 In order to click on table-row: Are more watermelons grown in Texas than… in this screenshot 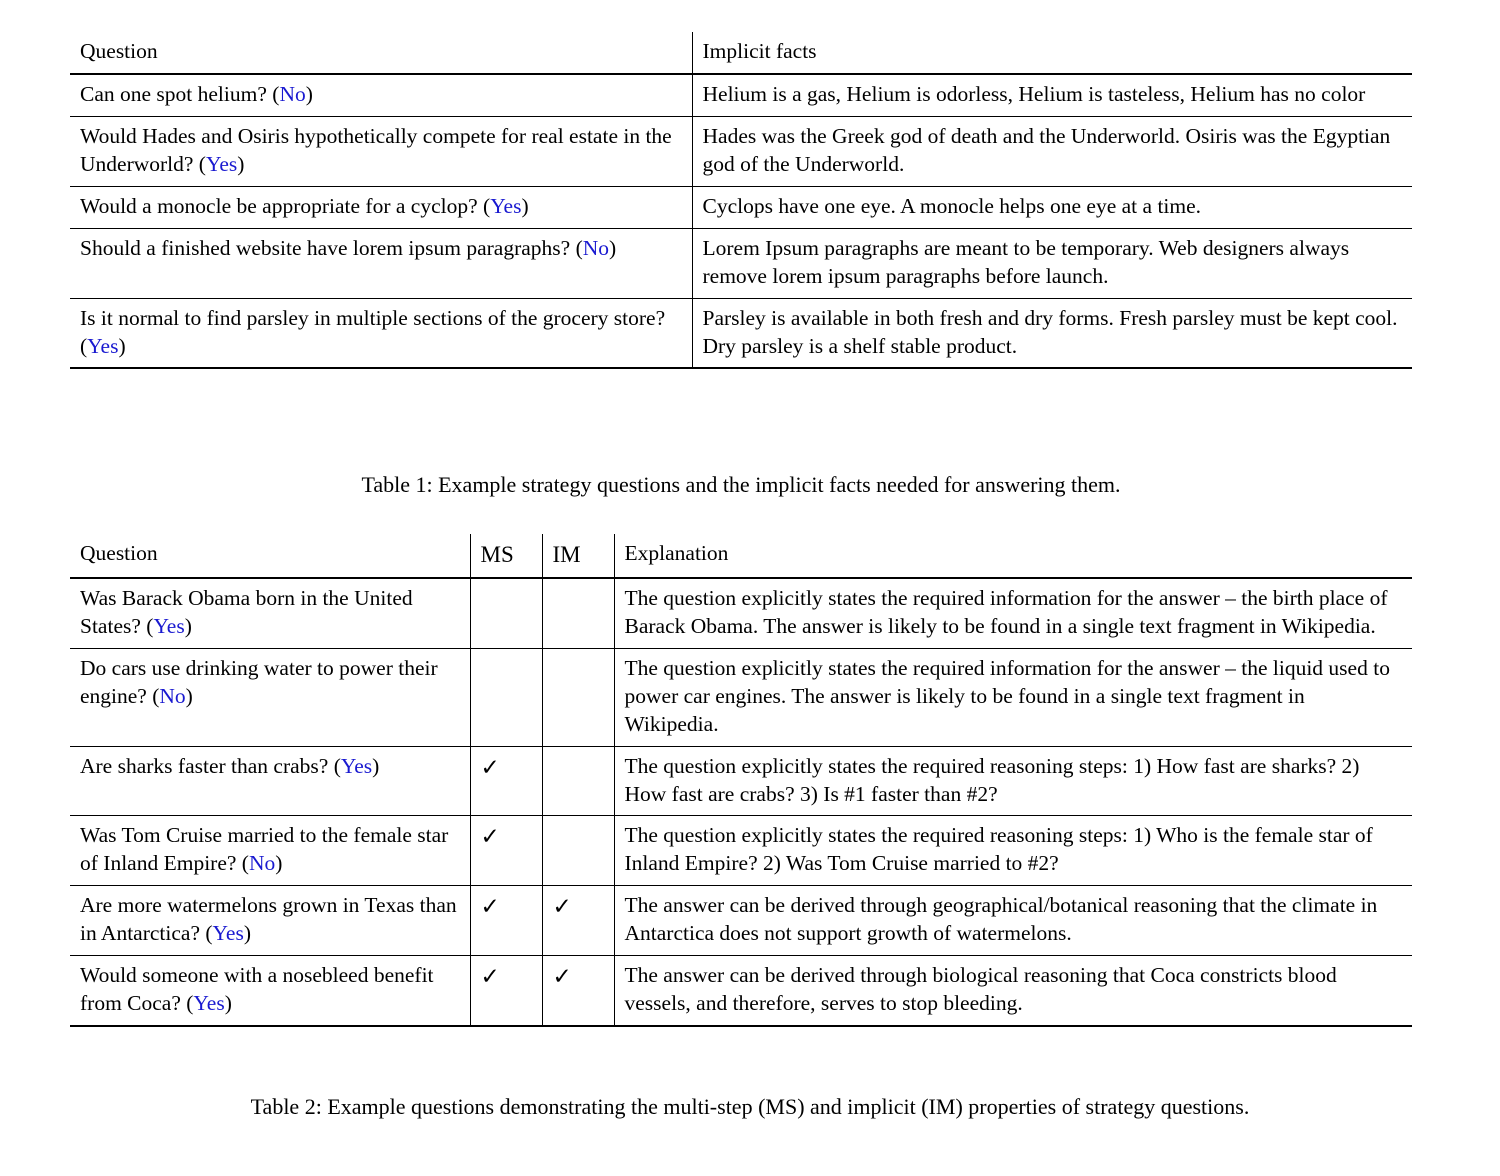, I will do `click(741, 920)`.